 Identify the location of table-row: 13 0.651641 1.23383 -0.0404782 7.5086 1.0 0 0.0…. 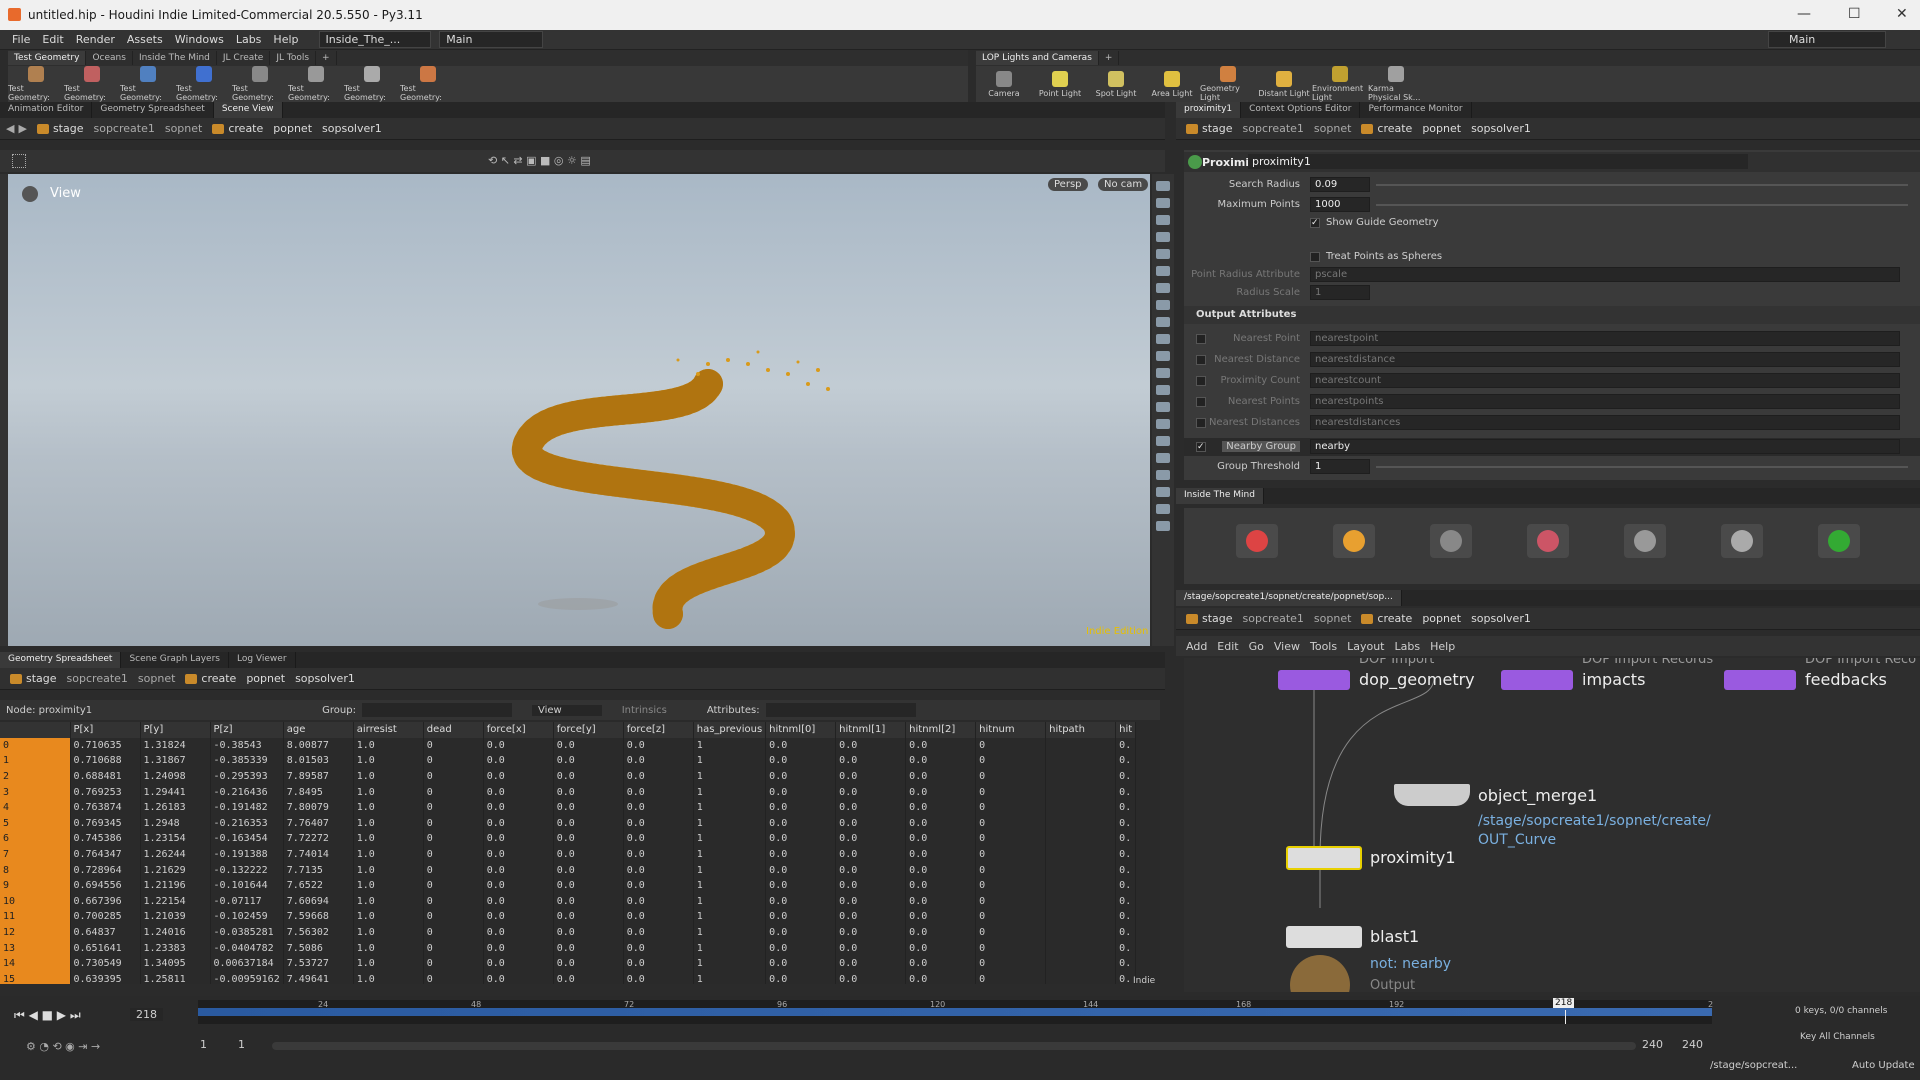
(568, 948).